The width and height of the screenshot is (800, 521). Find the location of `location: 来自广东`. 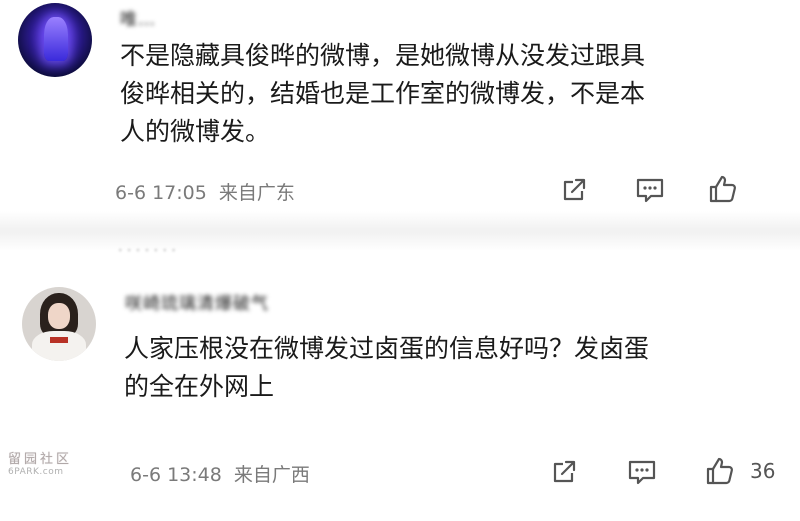

location: 来自广东 is located at coordinates (256, 193).